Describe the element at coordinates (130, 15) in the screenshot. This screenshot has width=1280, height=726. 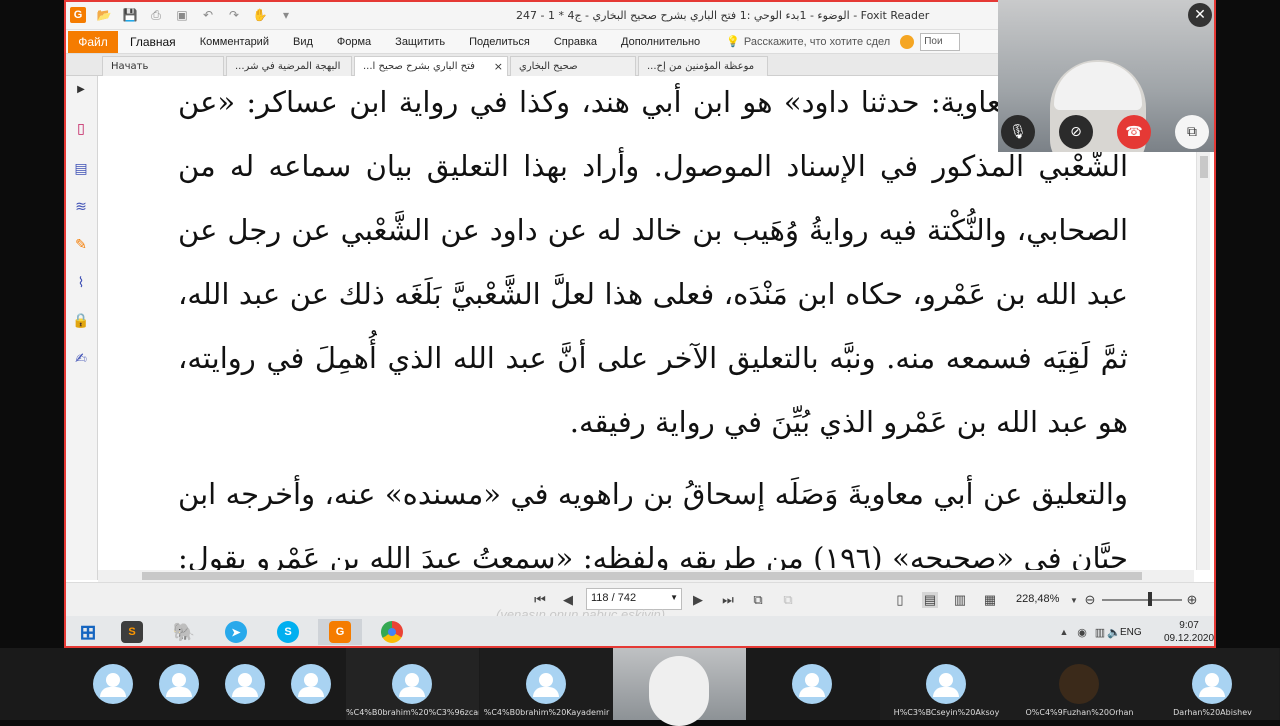
I see `save-icon: 💾` at that location.